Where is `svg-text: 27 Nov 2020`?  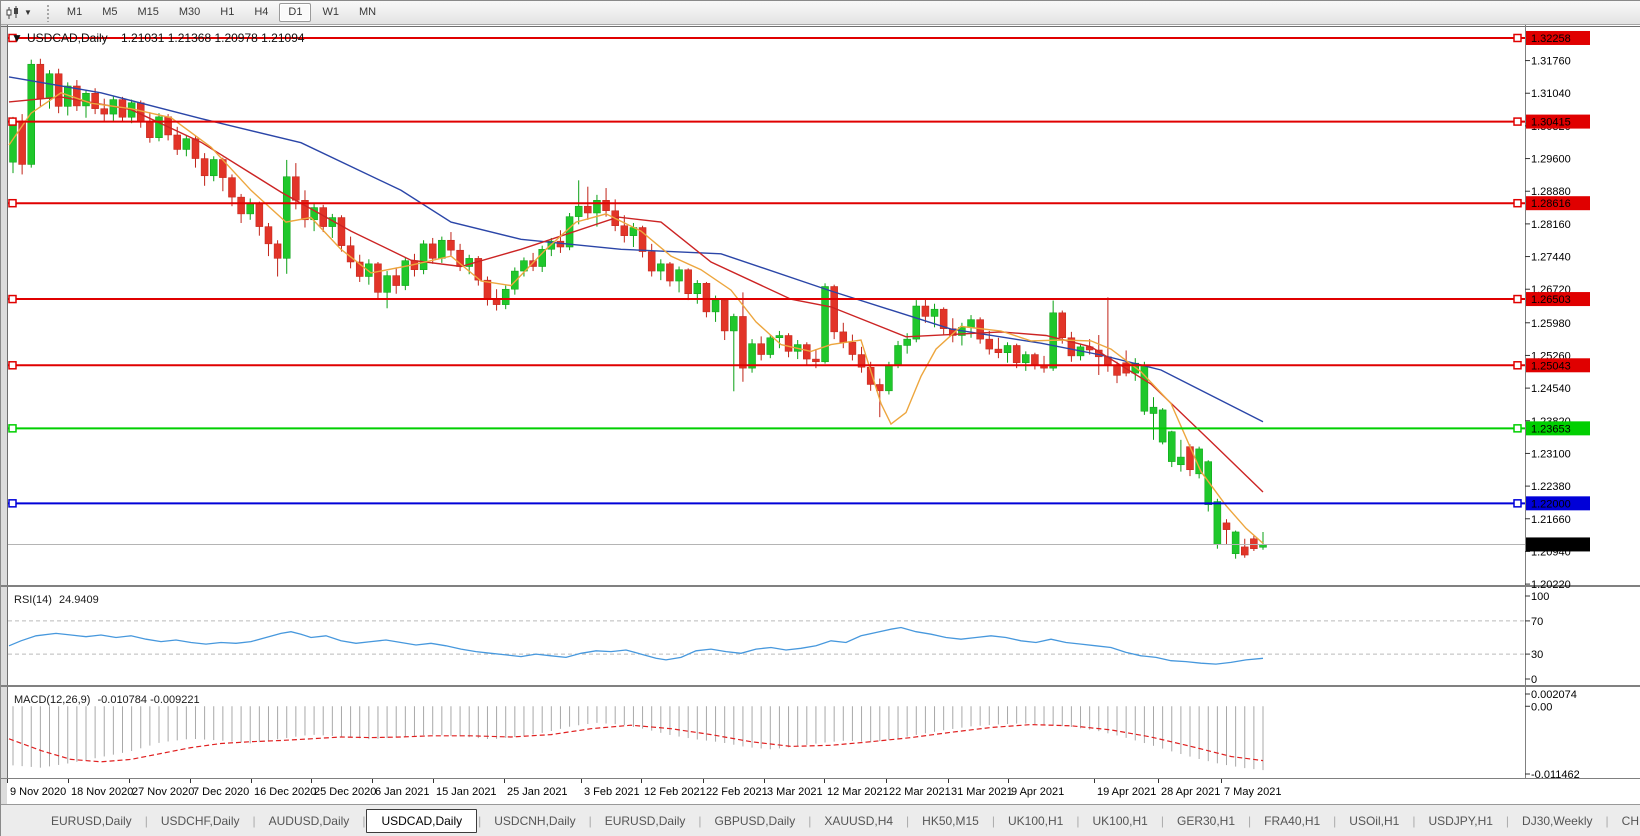
svg-text: 27 Nov 2020 is located at coordinates (163, 792).